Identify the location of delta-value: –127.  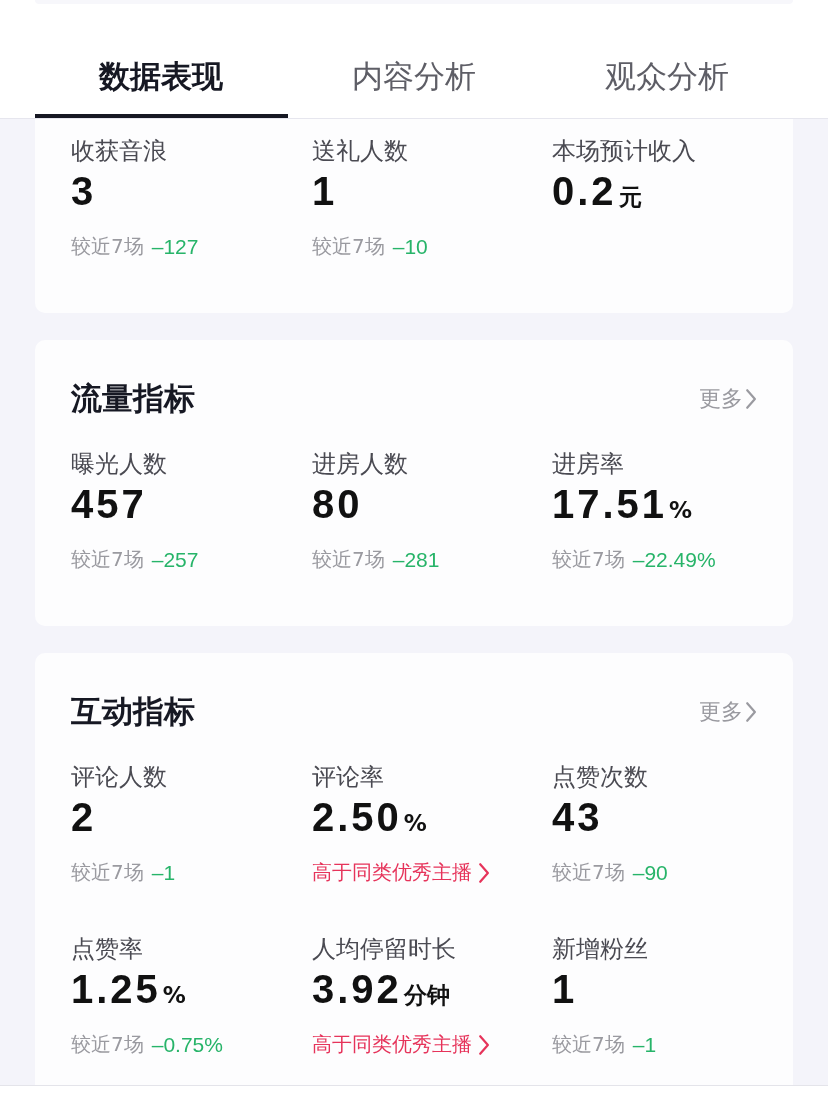
(175, 246).